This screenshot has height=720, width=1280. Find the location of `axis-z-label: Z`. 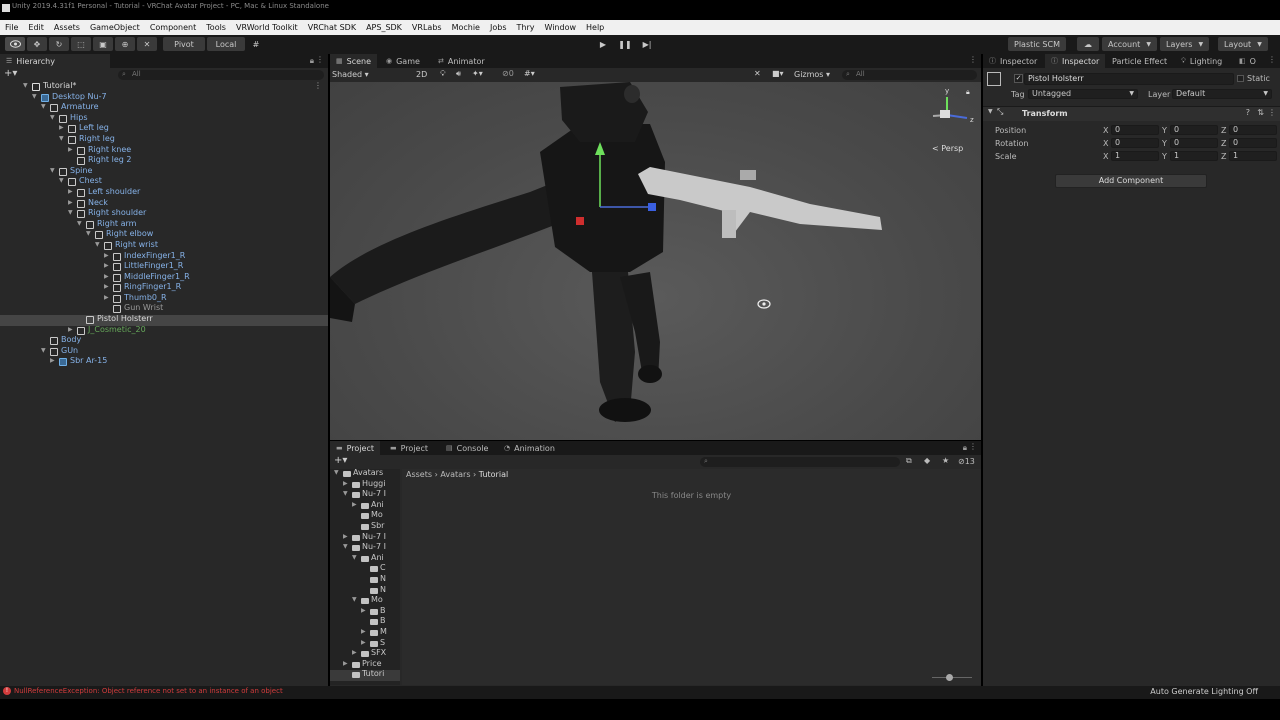

axis-z-label: Z is located at coordinates (1223, 143).